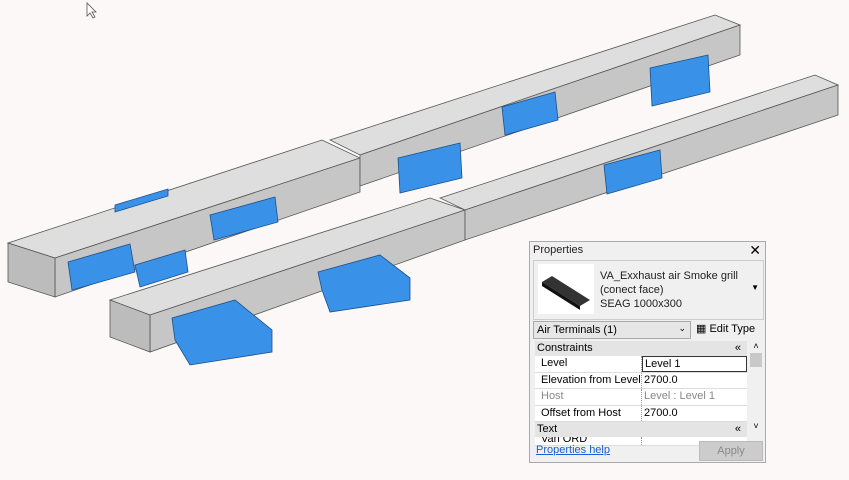  I want to click on panel-title: Properties, so click(558, 250).